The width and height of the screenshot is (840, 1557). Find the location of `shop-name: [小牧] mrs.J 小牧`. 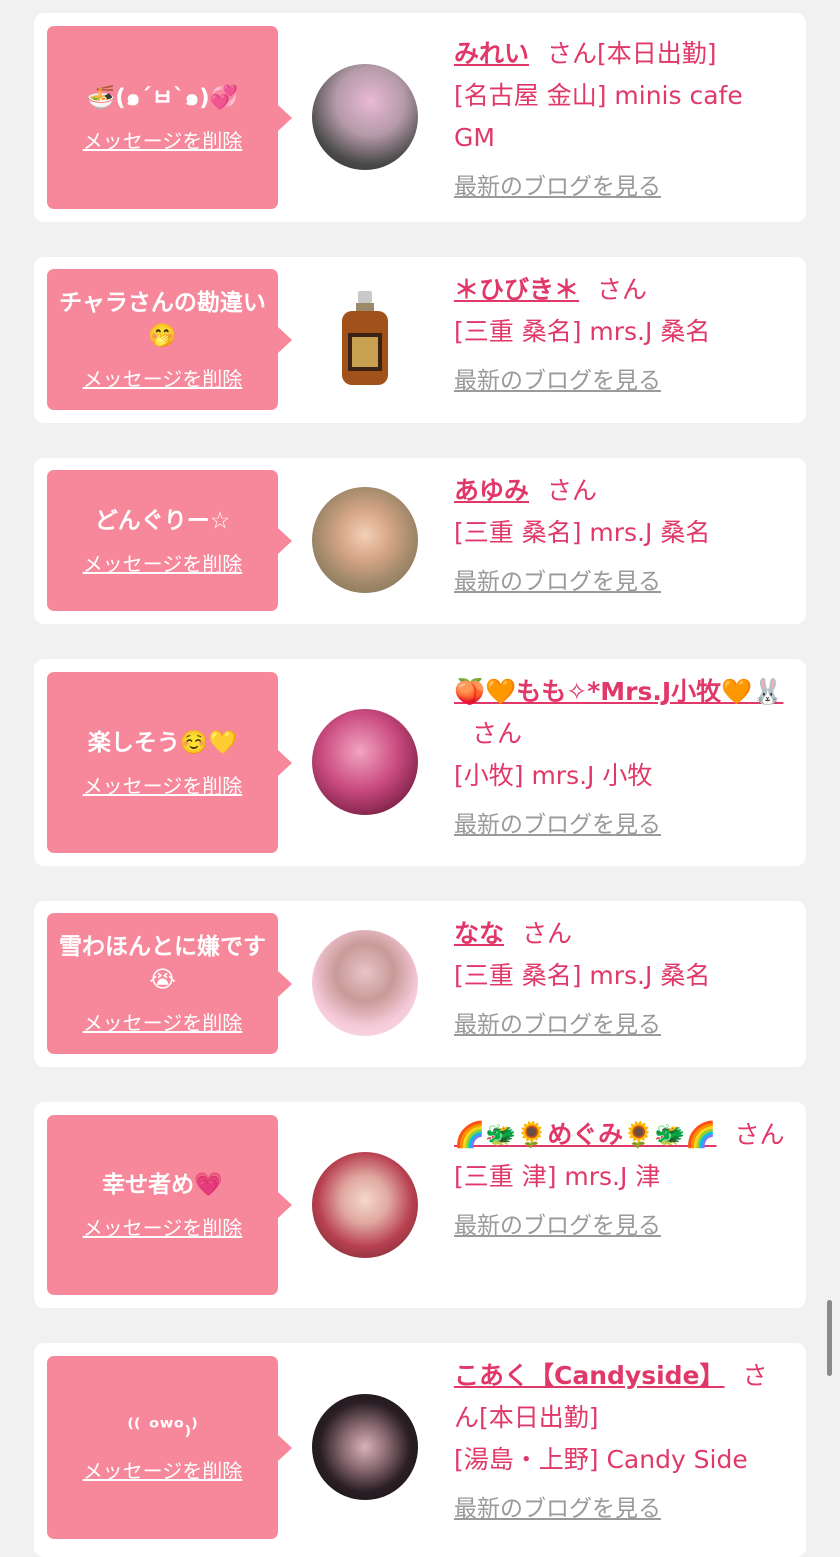

shop-name: [小牧] mrs.J 小牧 is located at coordinates (553, 775).